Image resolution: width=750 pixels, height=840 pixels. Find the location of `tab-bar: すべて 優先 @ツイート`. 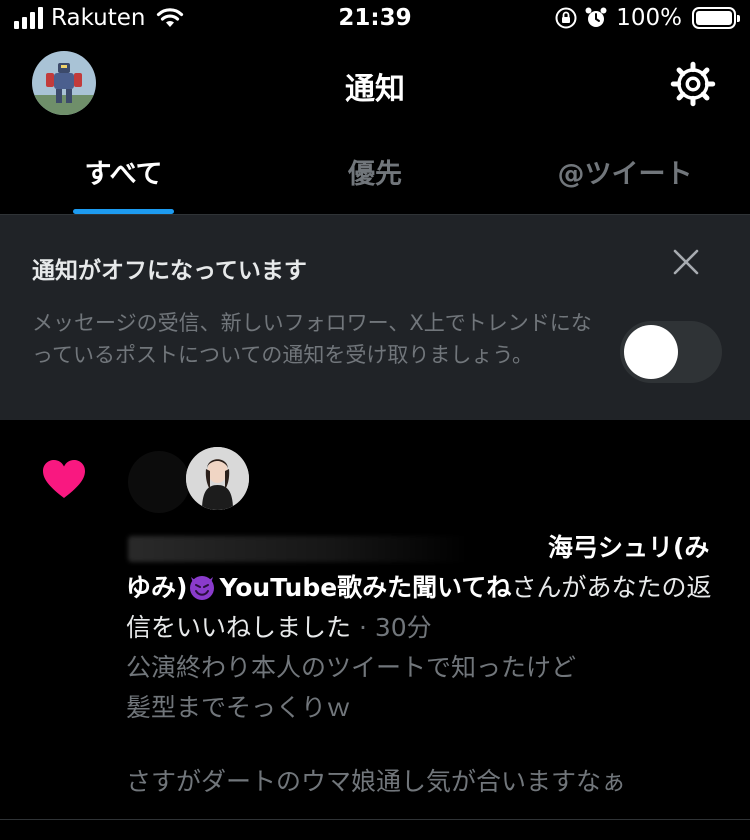

tab-bar: すべて 優先 @ツイート is located at coordinates (375, 177).